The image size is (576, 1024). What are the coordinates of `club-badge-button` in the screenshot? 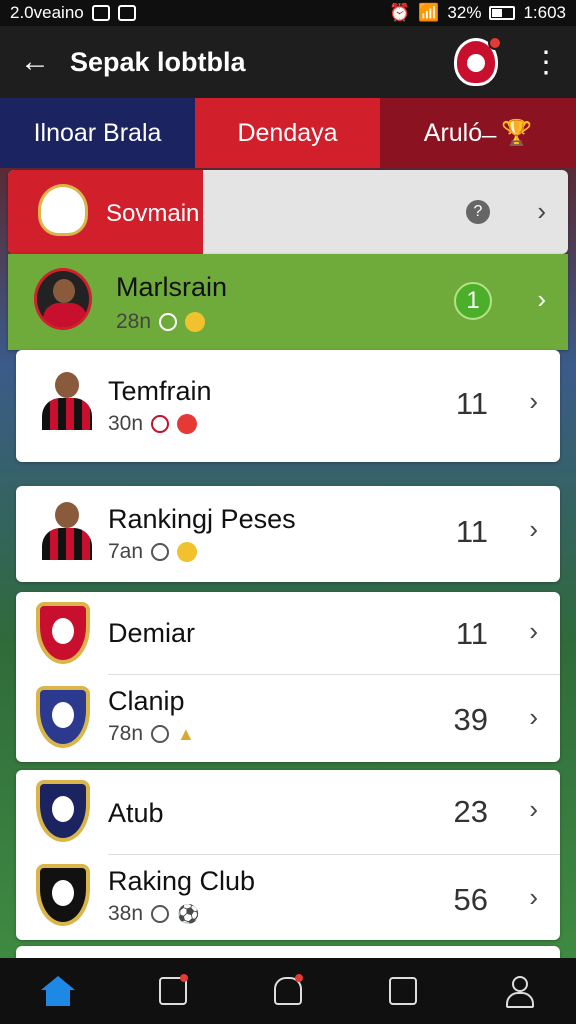 It's located at (476, 62).